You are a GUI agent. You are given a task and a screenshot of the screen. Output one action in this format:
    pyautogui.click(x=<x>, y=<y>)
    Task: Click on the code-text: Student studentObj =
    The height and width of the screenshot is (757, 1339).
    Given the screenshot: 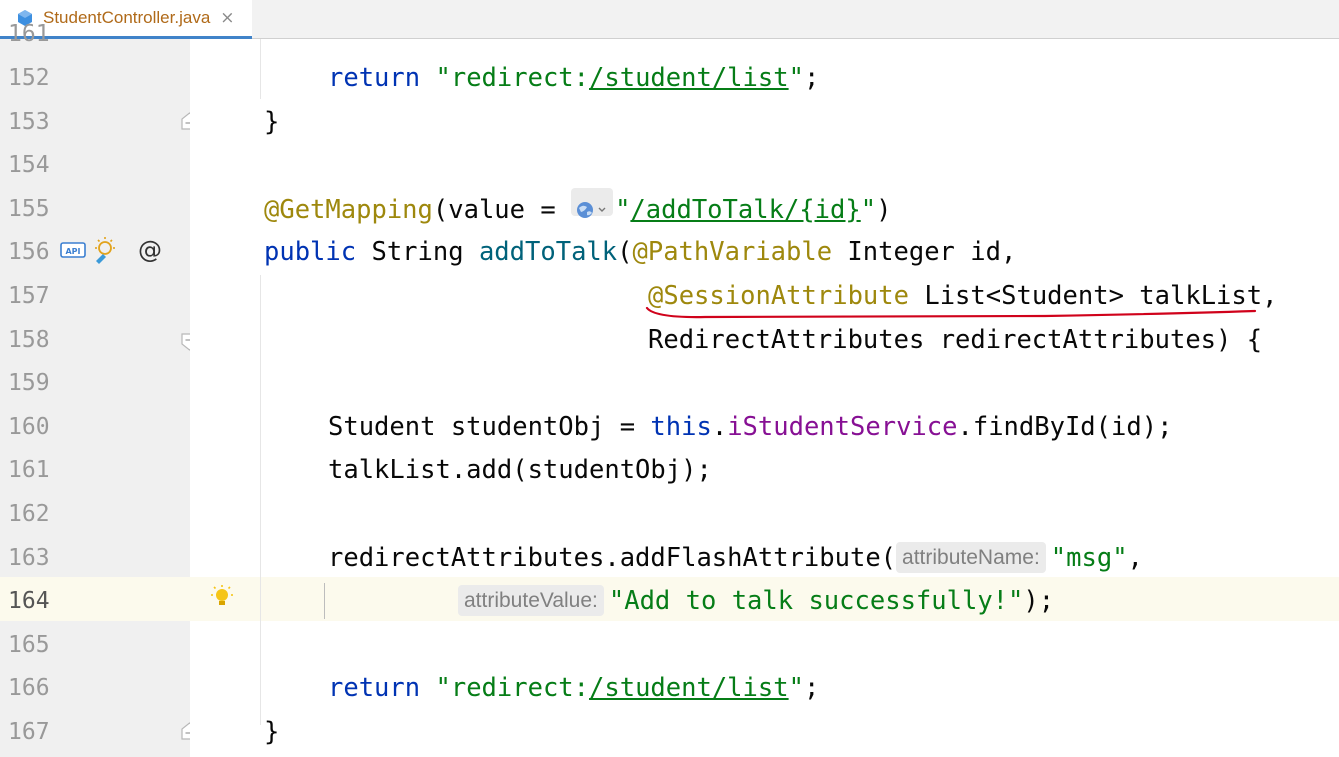 What is the action you would take?
    pyautogui.click(x=489, y=426)
    